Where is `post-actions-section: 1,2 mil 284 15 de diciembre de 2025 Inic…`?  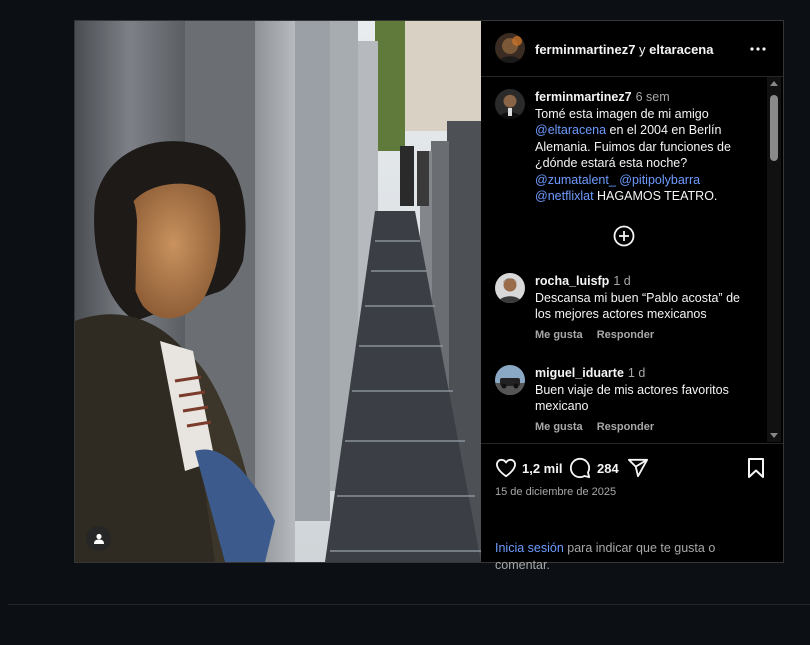 post-actions-section: 1,2 mil 284 15 de diciembre de 2025 Inic… is located at coordinates (632, 507).